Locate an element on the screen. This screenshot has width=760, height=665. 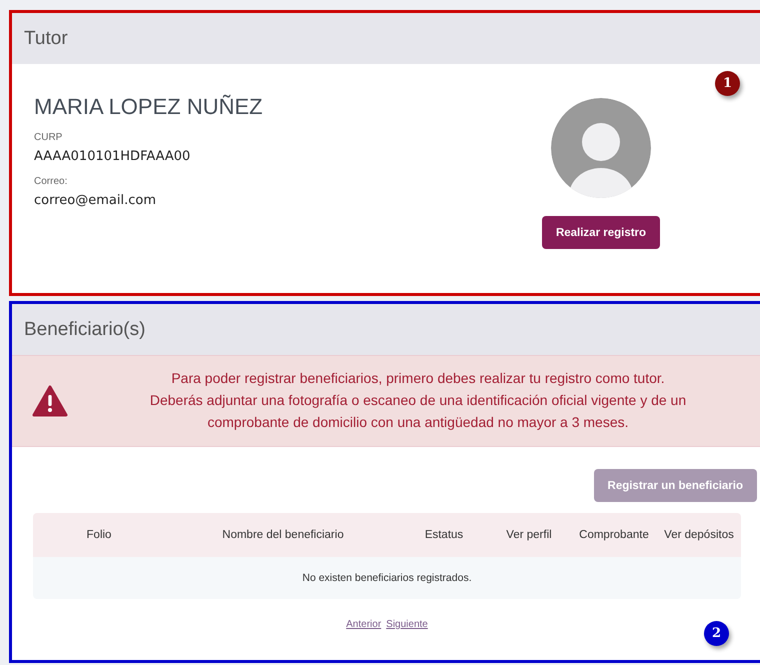
annotation-marker: 2 is located at coordinates (716, 633).